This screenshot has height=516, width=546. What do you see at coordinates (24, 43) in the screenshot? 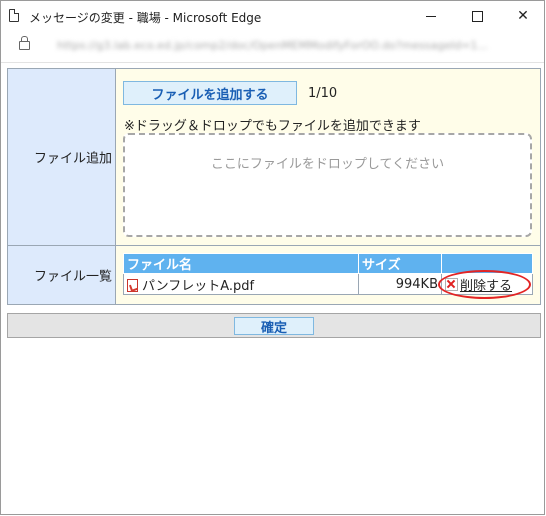
I see `lock-icon` at bounding box center [24, 43].